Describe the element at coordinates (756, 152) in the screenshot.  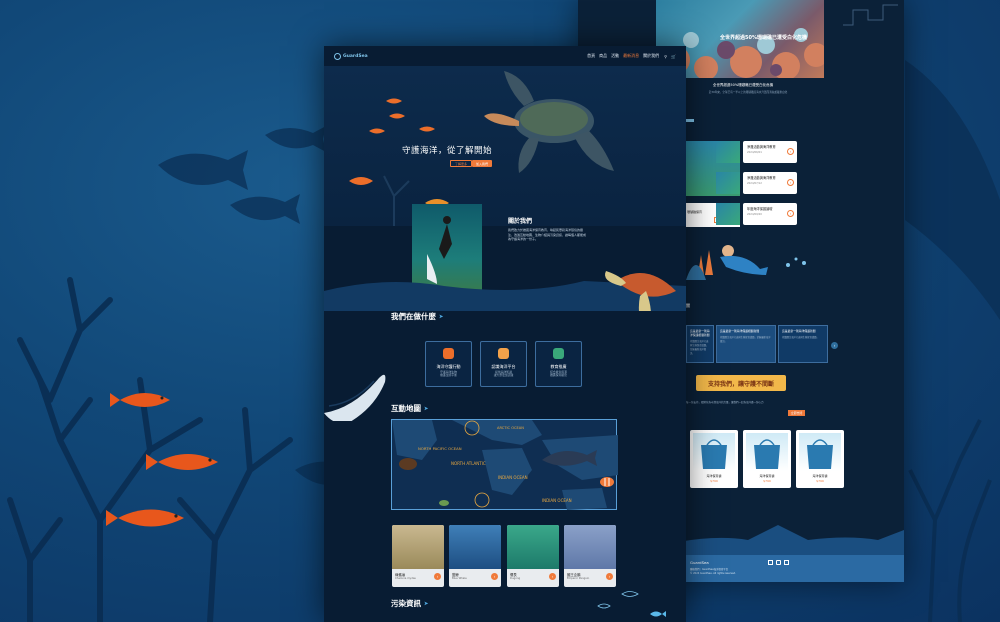
I see `event-card-0: 淨灘活動與海洋教育 2024/06/01 ›` at that location.